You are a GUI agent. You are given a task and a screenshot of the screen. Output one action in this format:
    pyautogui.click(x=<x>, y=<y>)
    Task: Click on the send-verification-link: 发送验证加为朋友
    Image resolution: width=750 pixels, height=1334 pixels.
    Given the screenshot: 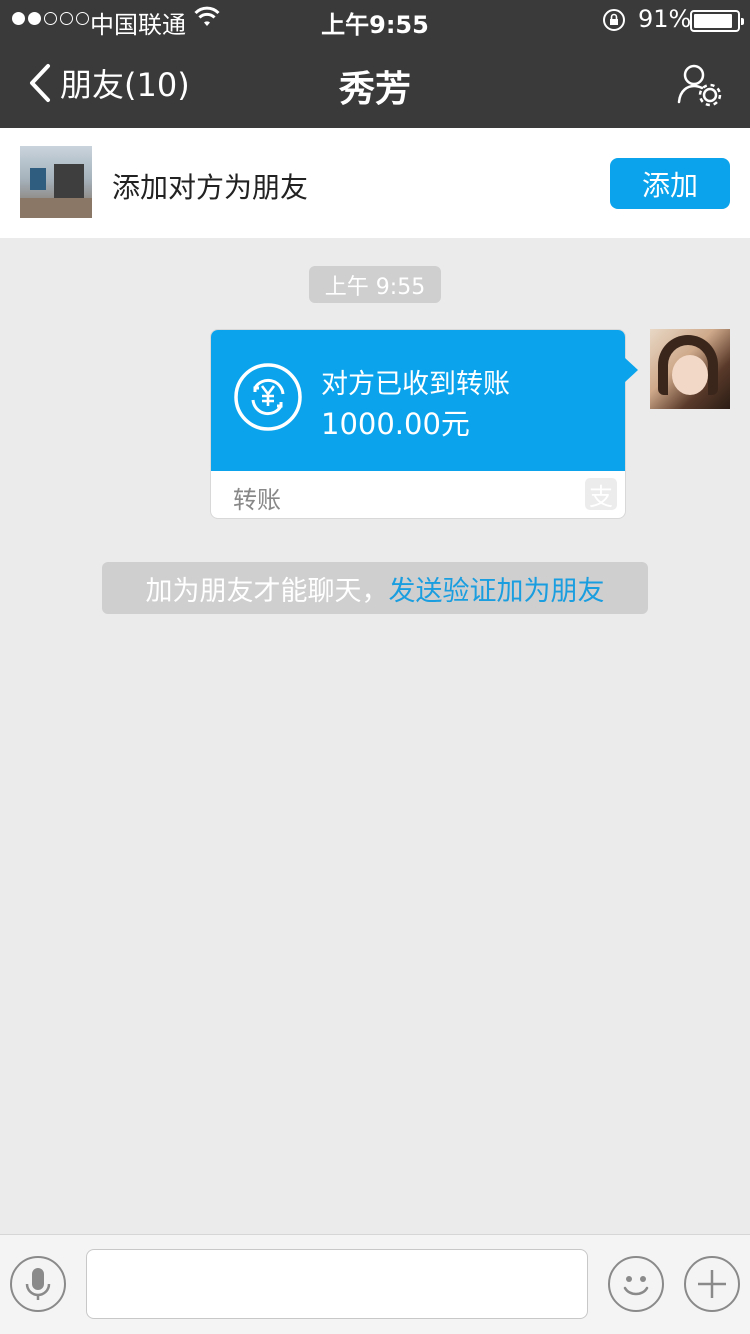 What is the action you would take?
    pyautogui.click(x=497, y=588)
    